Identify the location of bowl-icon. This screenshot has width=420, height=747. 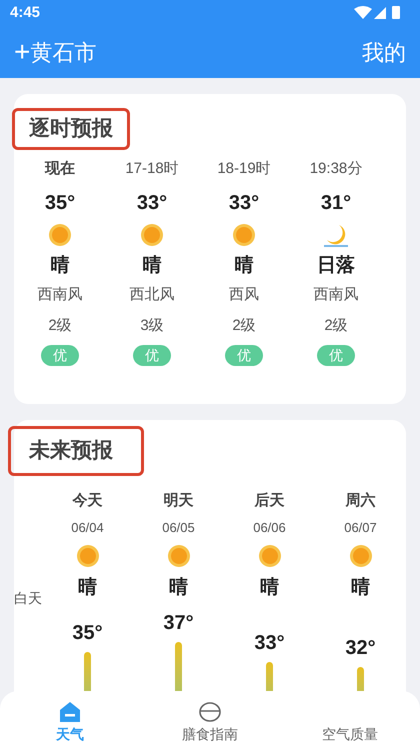
(210, 712).